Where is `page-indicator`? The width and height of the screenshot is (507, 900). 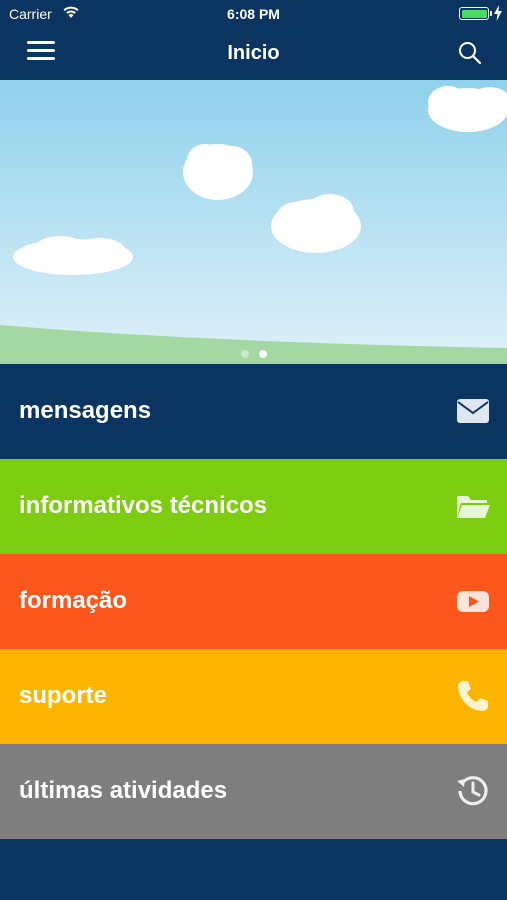
page-indicator is located at coordinates (253, 354).